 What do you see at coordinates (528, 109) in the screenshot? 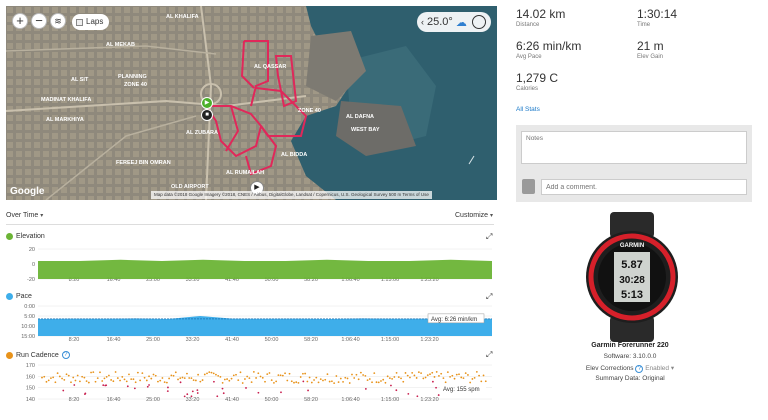
I see `all-stats-link: All Stats` at bounding box center [528, 109].